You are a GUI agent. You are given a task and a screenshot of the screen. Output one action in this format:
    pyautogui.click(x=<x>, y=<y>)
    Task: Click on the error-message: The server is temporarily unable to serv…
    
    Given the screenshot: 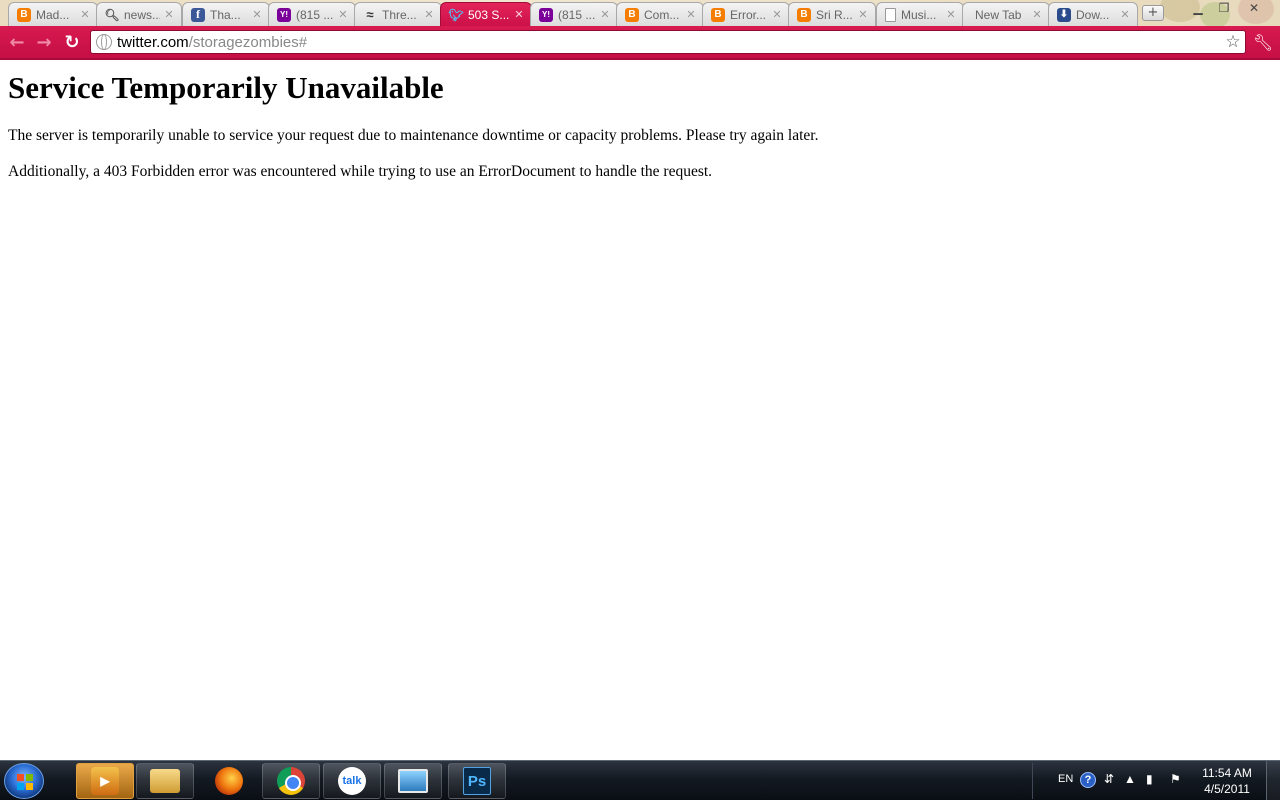 What is the action you would take?
    pyautogui.click(x=413, y=135)
    